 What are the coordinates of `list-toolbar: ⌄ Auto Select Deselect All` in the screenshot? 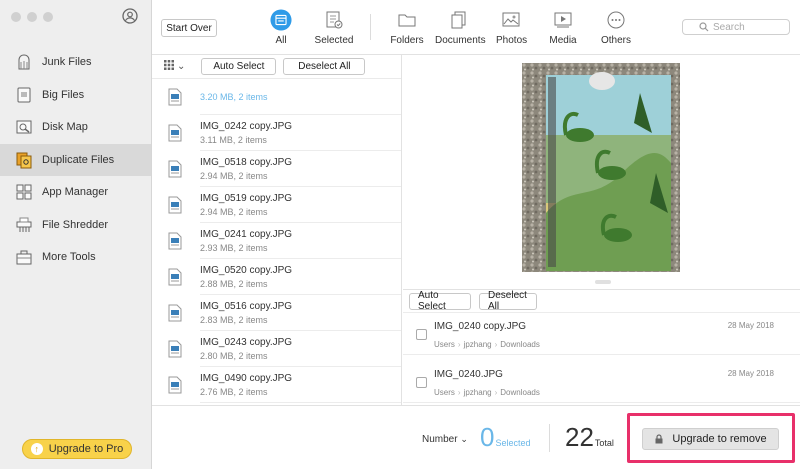 It's located at (276, 67).